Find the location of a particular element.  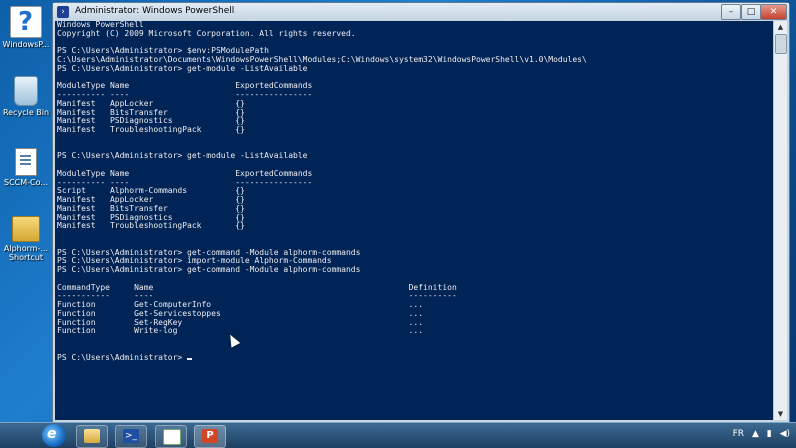

desktop-icon-recycle-bin: Recycle Bin is located at coordinates (26, 96).